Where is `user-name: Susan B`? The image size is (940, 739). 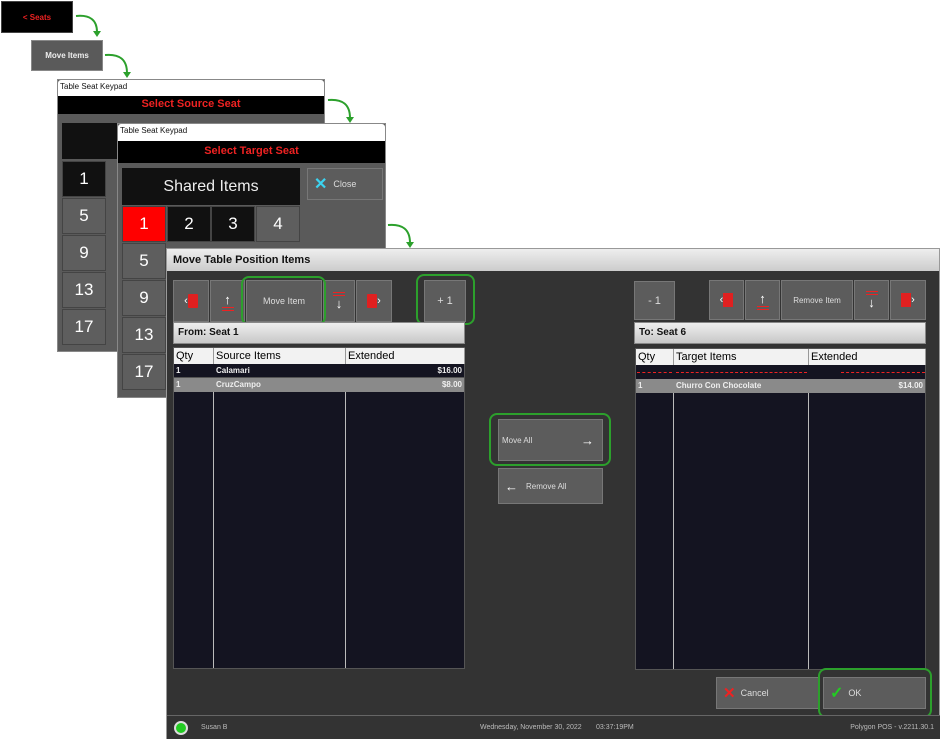
user-name: Susan B is located at coordinates (214, 727).